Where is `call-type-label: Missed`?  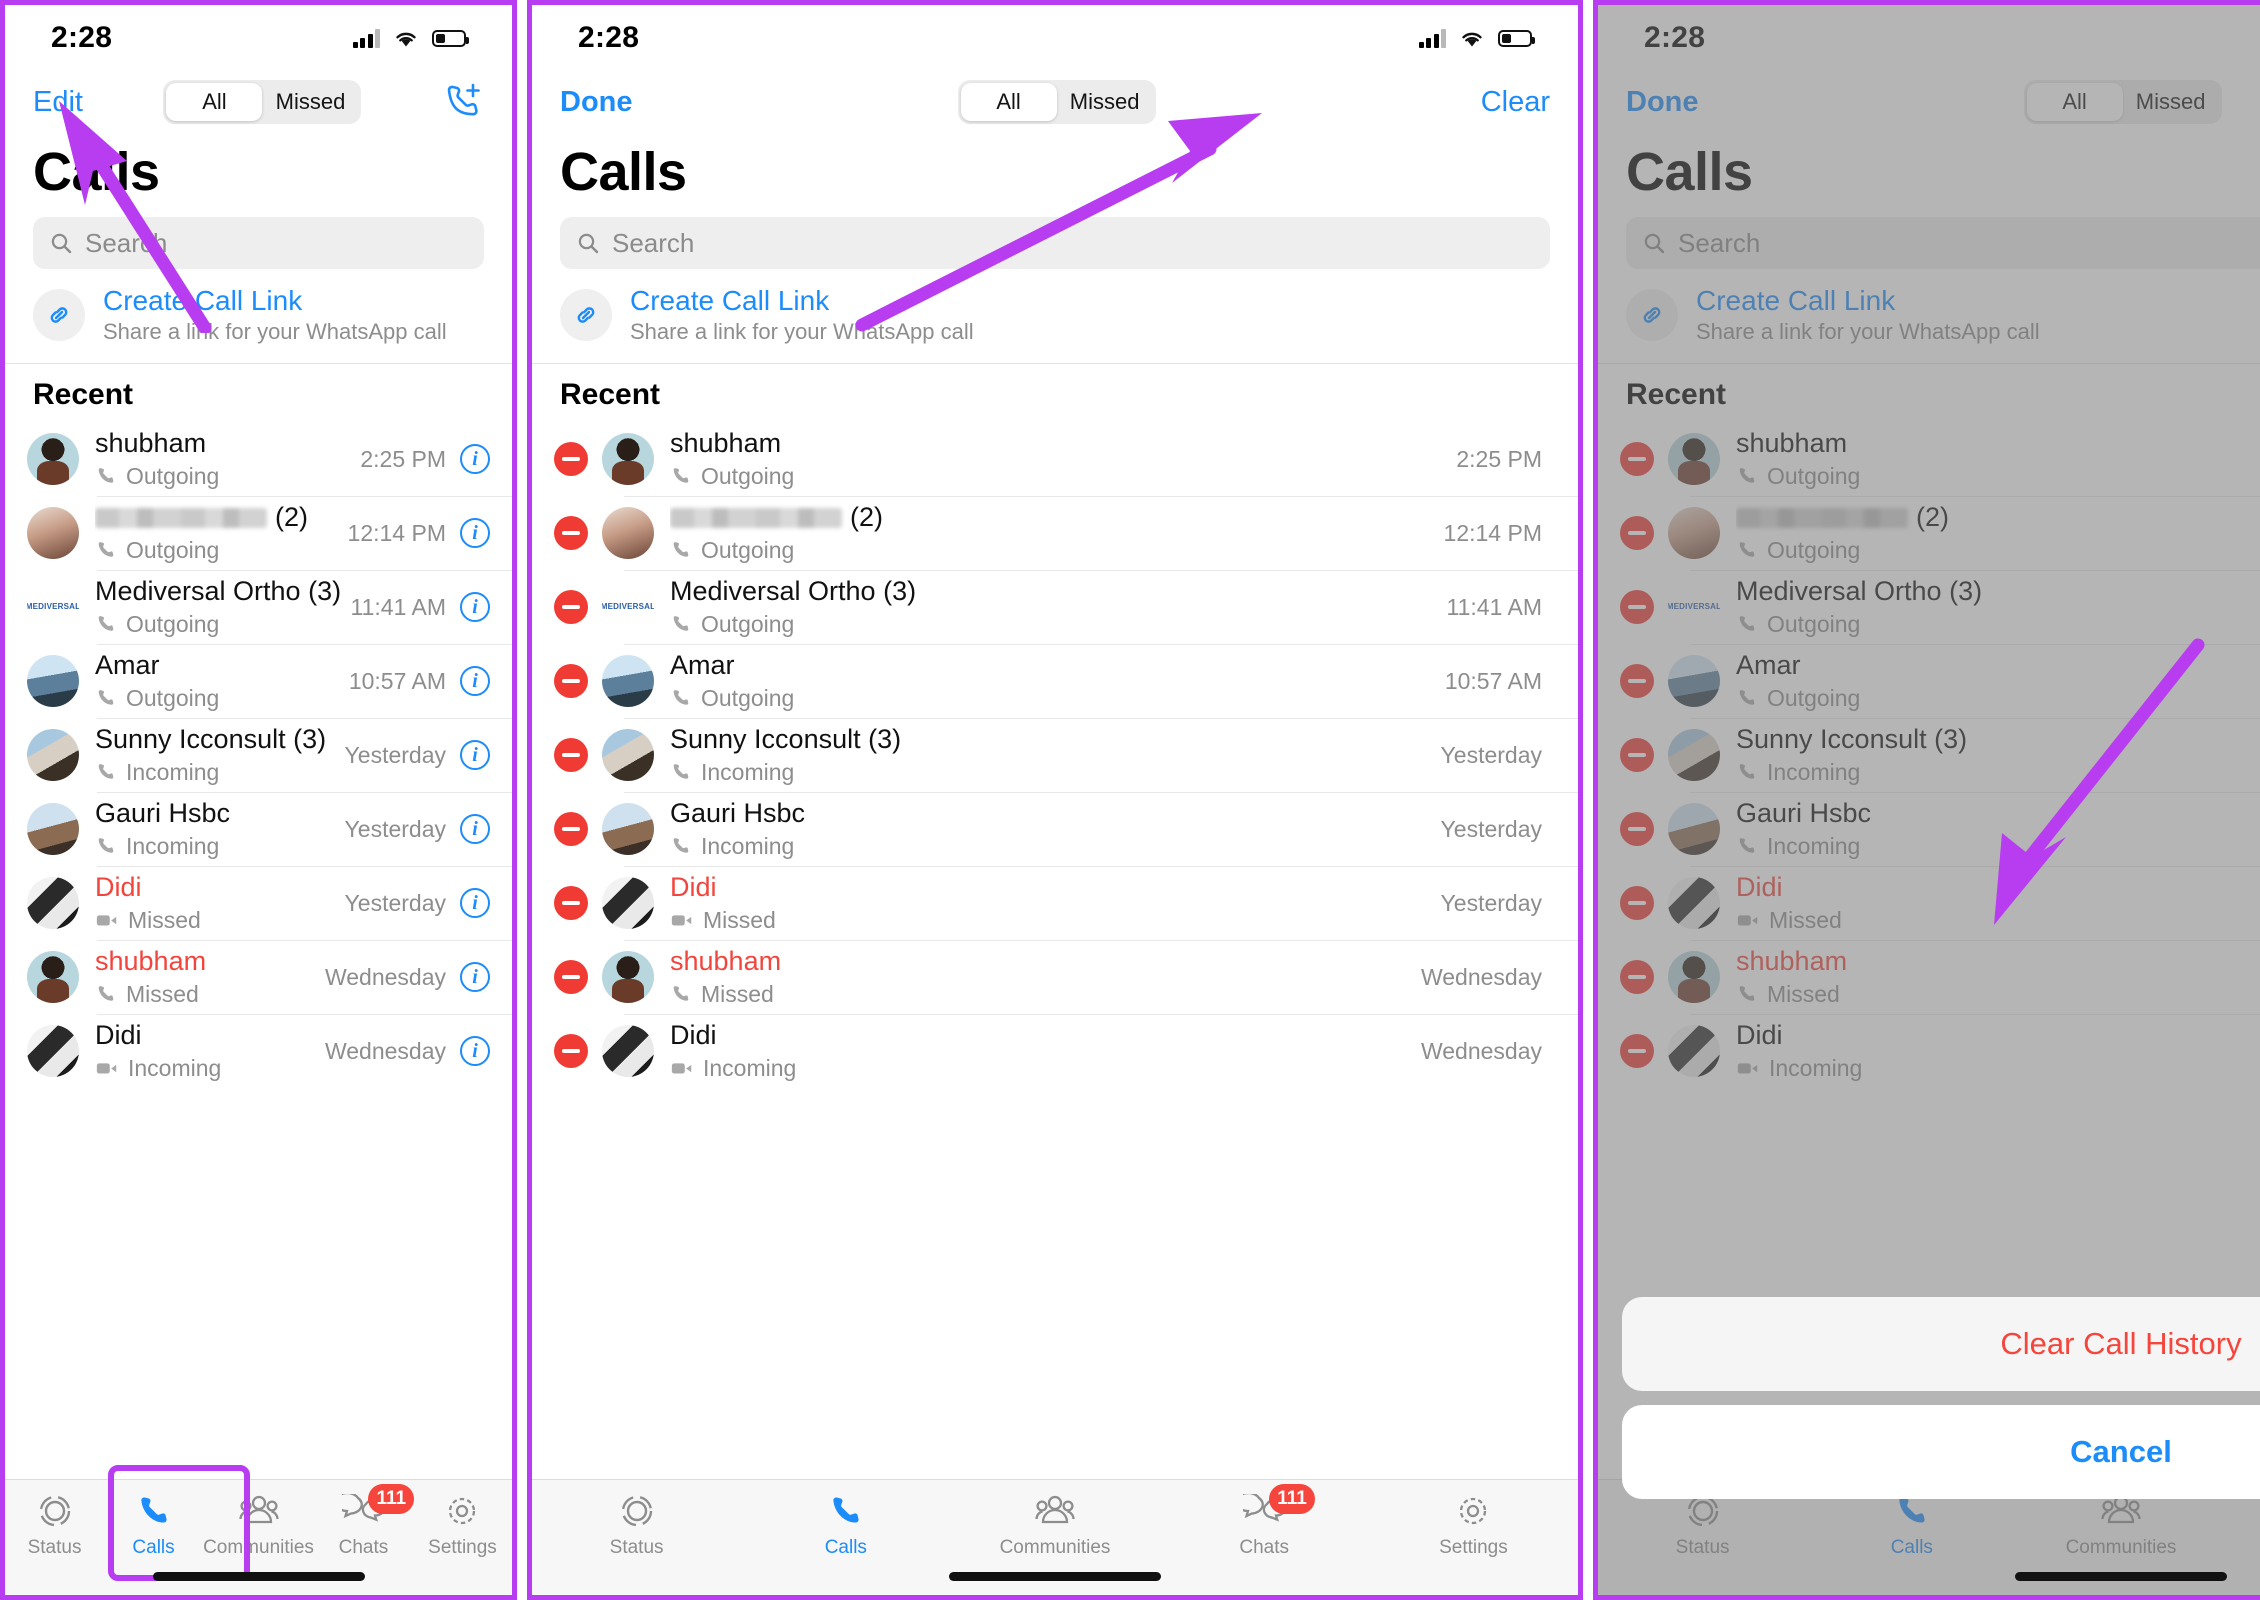 call-type-label: Missed is located at coordinates (739, 919).